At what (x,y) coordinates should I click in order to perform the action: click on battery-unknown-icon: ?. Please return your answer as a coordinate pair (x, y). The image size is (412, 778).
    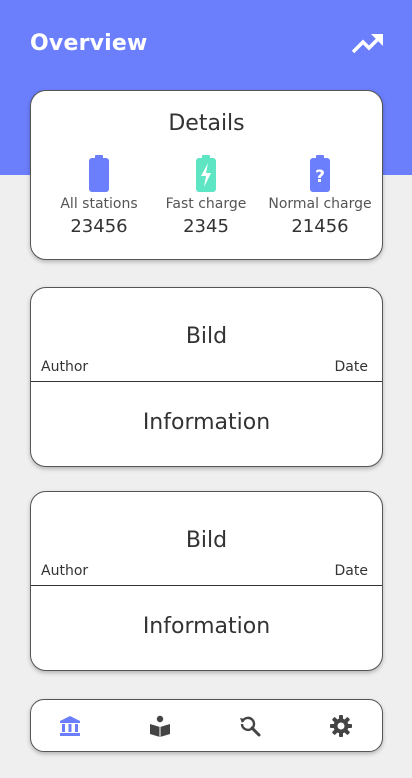
    Looking at the image, I should click on (320, 173).